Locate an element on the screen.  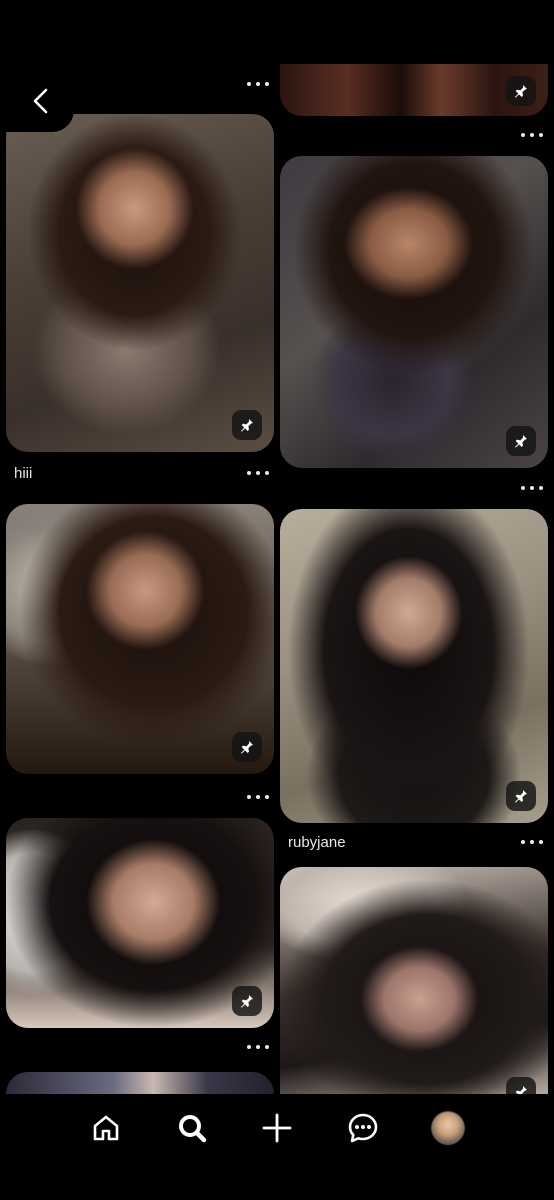
pin-caption: rubyjane is located at coordinates (317, 842).